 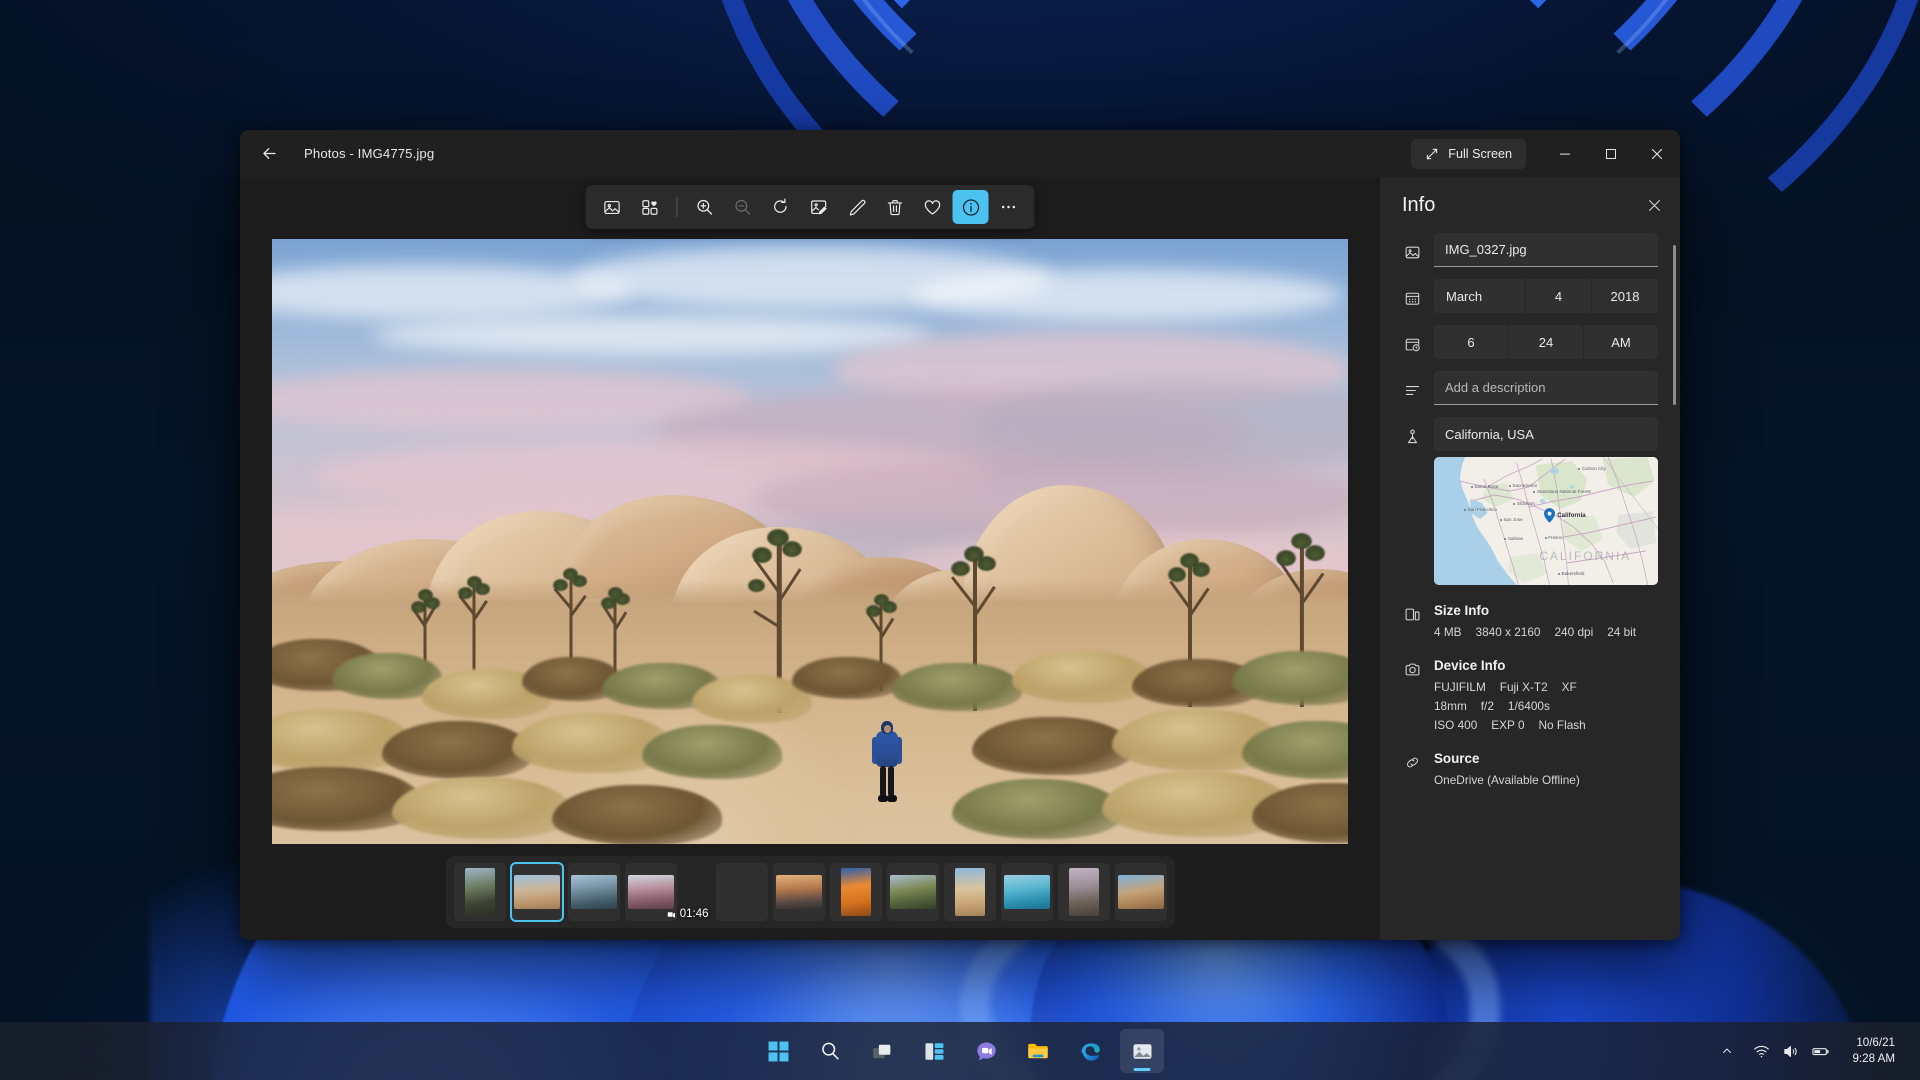 I want to click on zoom-out-button, so click(x=743, y=207).